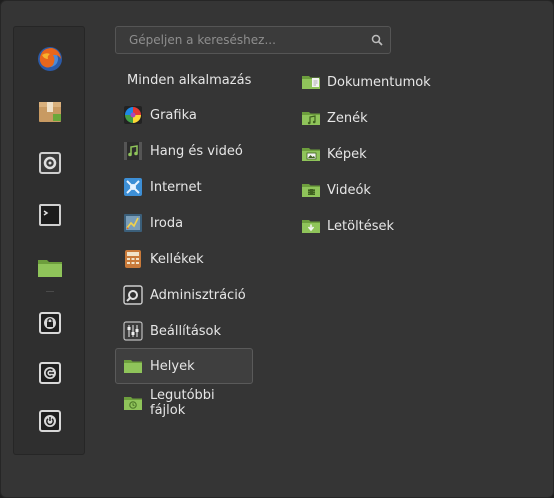  What do you see at coordinates (50, 163) in the screenshot?
I see `system-settings-icon` at bounding box center [50, 163].